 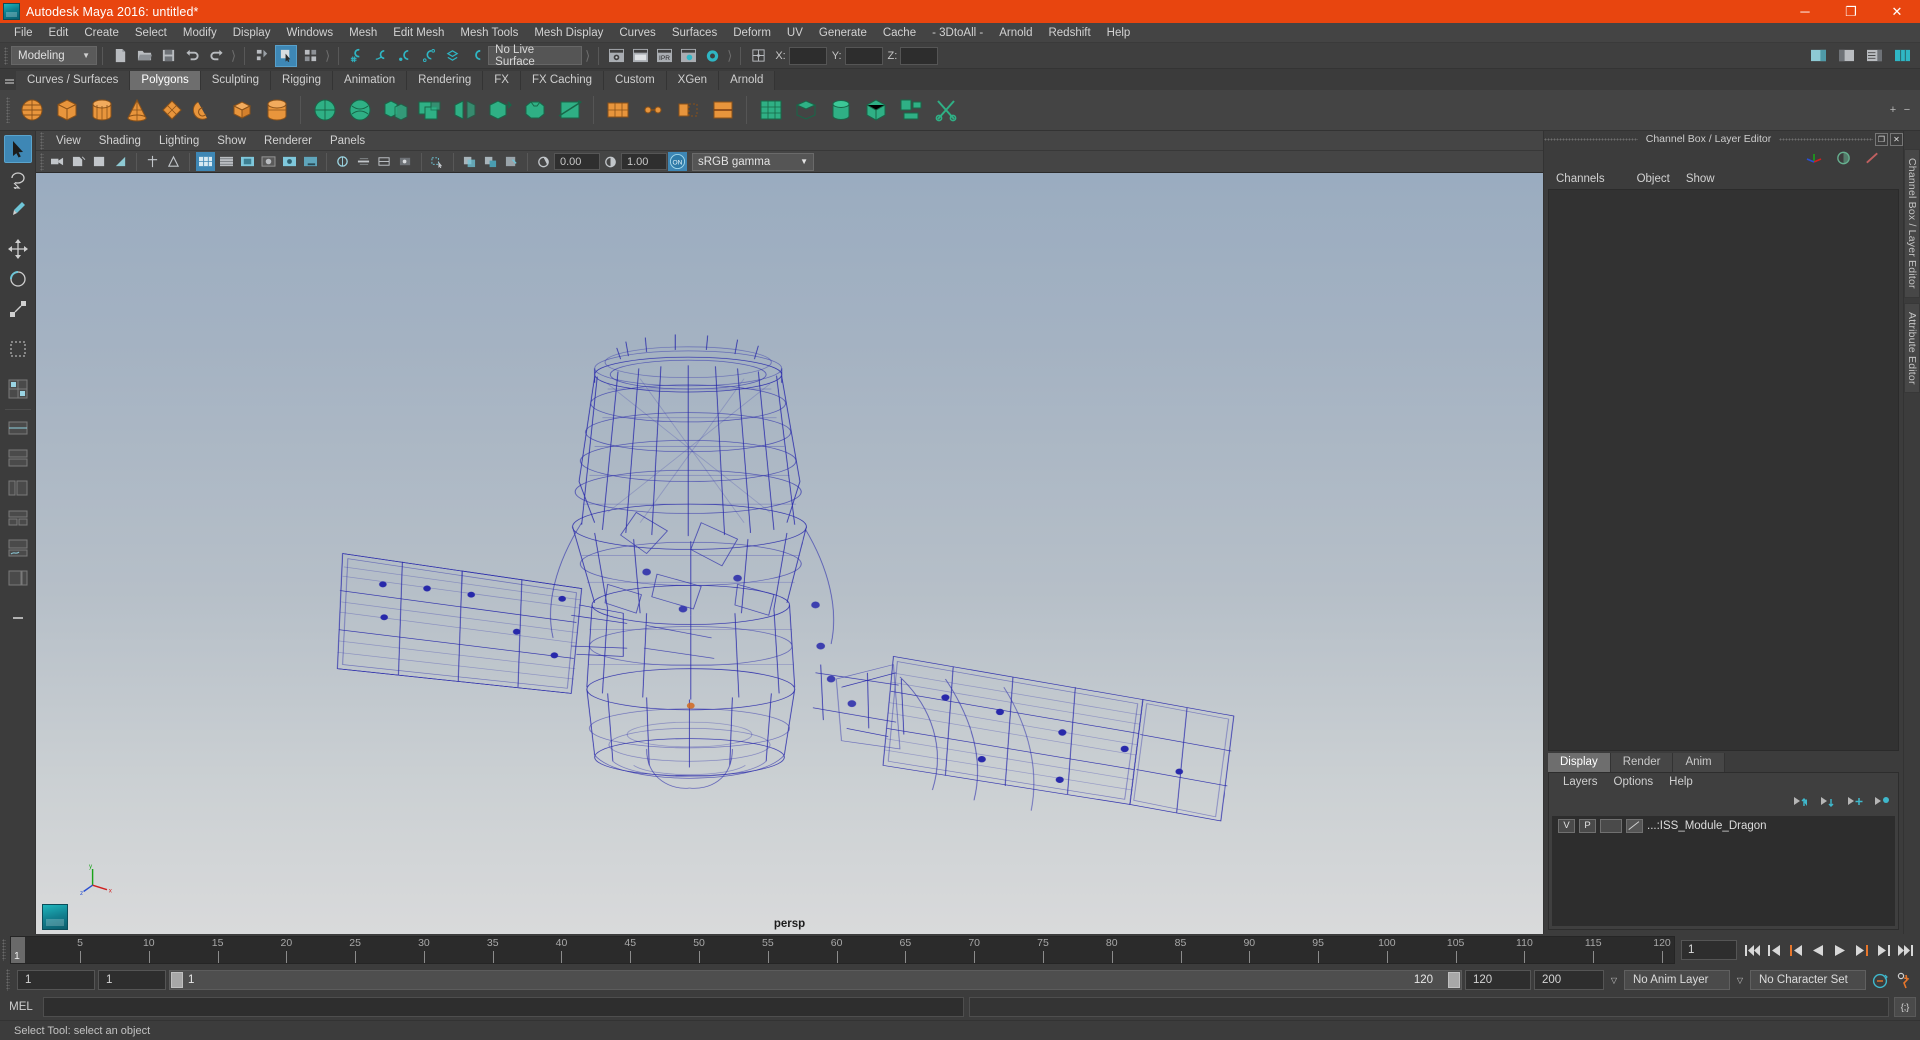 I want to click on poly-torus-icon, so click(x=206, y=110).